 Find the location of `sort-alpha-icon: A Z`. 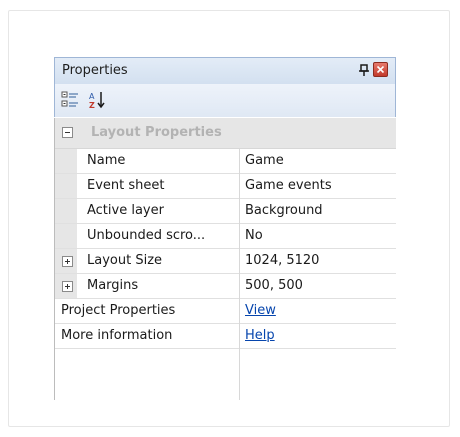

sort-alpha-icon: A Z is located at coordinates (97, 100).